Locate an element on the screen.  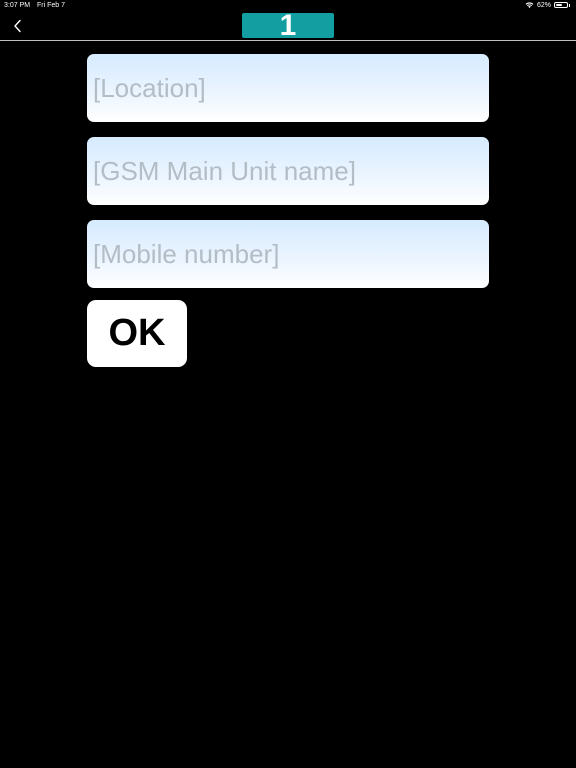
wifi-icon is located at coordinates (529, 5).